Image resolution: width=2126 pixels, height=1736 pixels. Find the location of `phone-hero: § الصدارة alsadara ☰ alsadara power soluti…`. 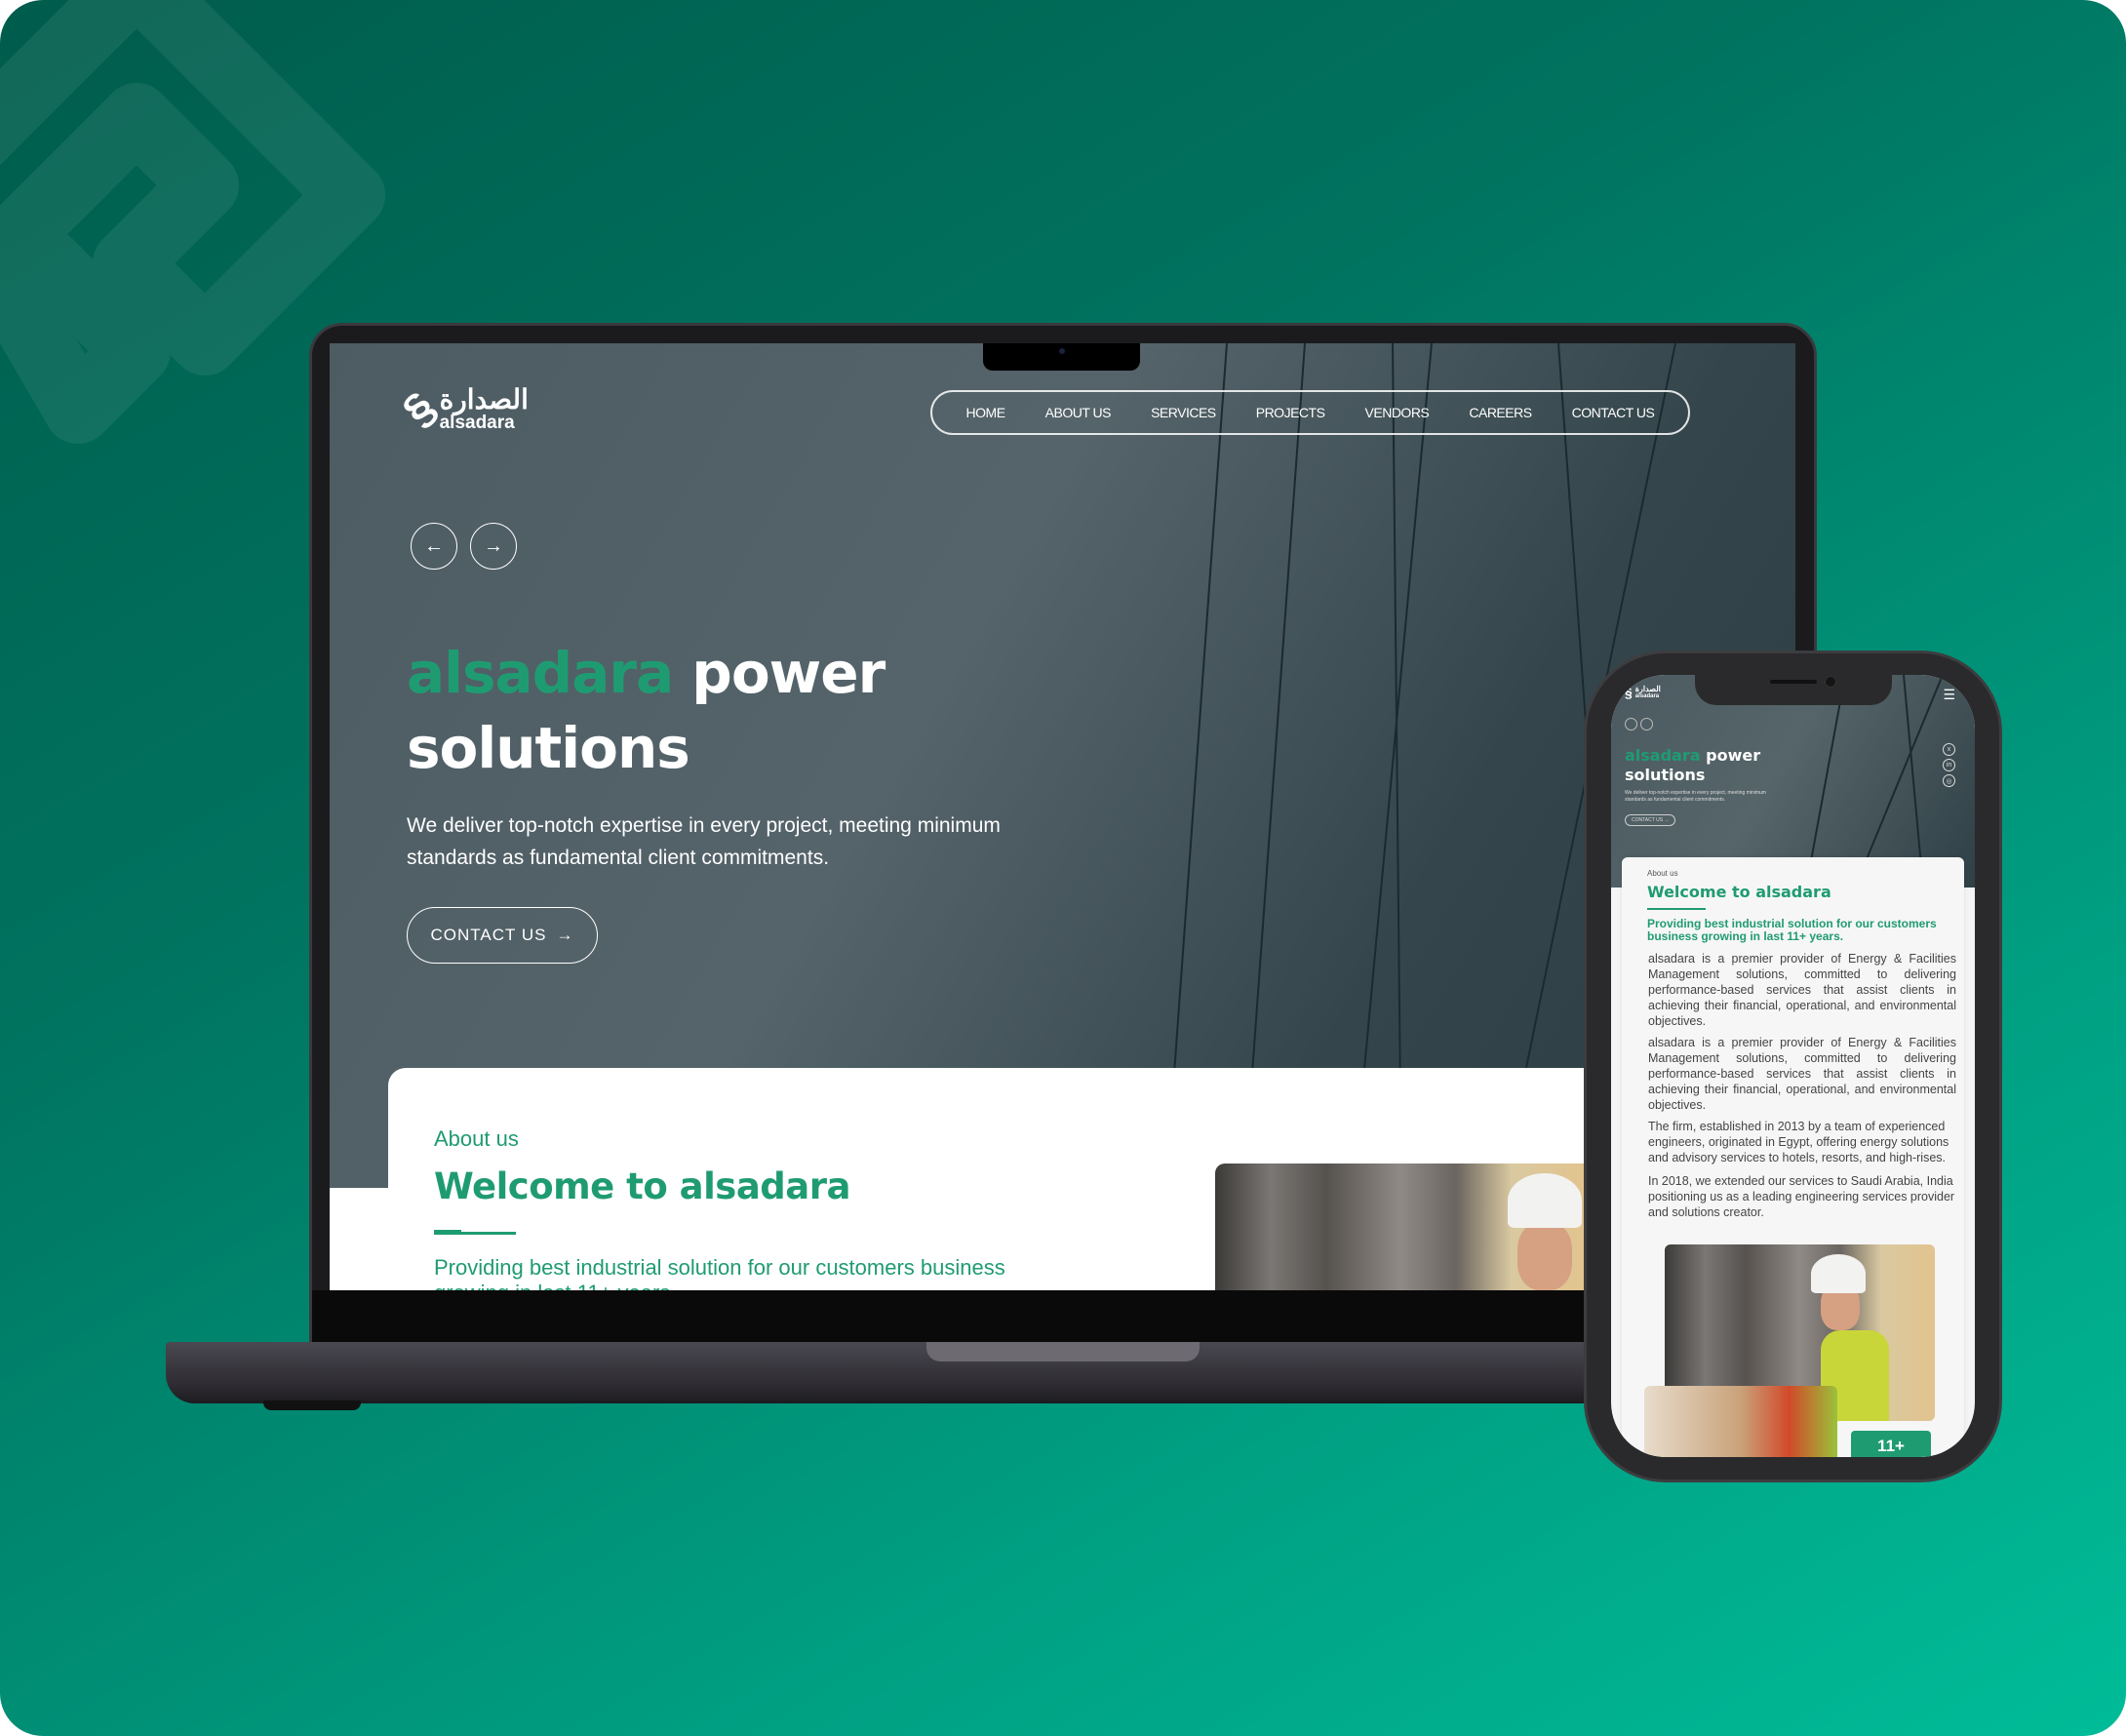

phone-hero: § الصدارة alsadara ☰ alsadara power soluti… is located at coordinates (1793, 781).